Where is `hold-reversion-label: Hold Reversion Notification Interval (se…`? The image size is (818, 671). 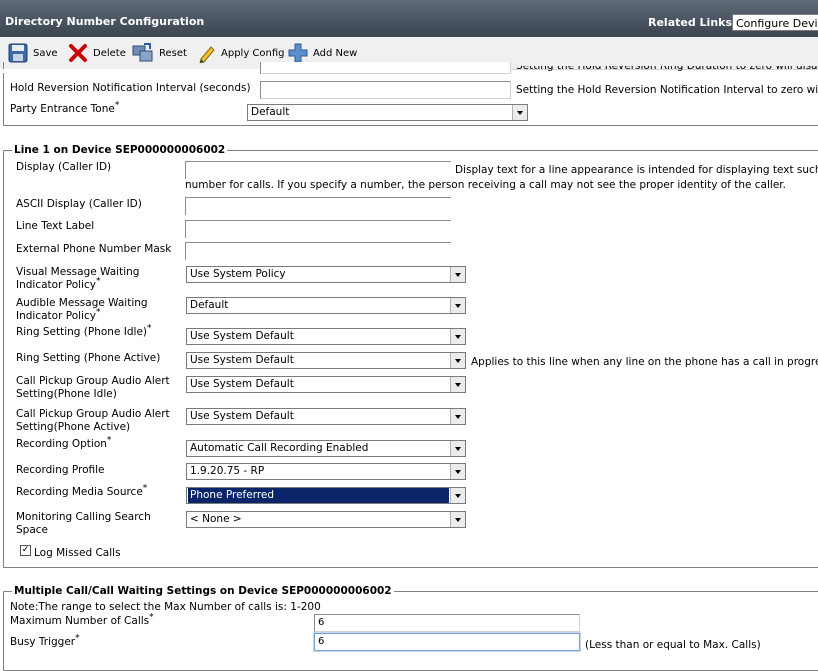 hold-reversion-label: Hold Reversion Notification Interval (se… is located at coordinates (130, 88).